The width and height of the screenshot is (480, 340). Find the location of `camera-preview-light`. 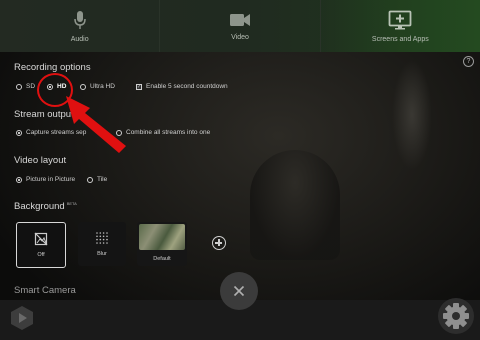

camera-preview-light is located at coordinates (412, 115).